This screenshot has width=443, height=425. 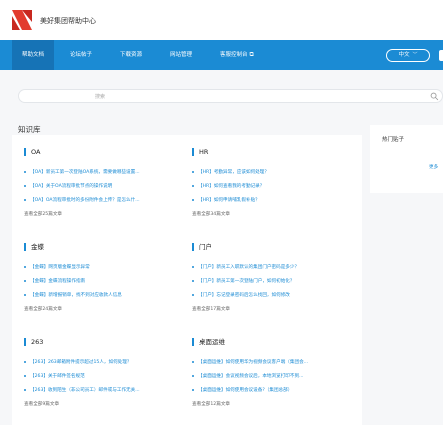 What do you see at coordinates (406, 159) in the screenshot?
I see `hot-posts-card` at bounding box center [406, 159].